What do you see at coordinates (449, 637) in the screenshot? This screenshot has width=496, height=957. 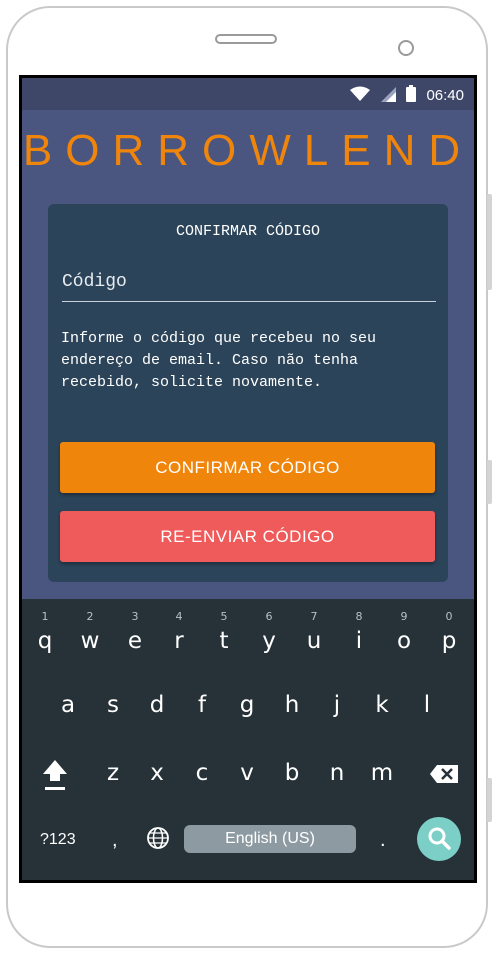 I see `key-p: 0p` at bounding box center [449, 637].